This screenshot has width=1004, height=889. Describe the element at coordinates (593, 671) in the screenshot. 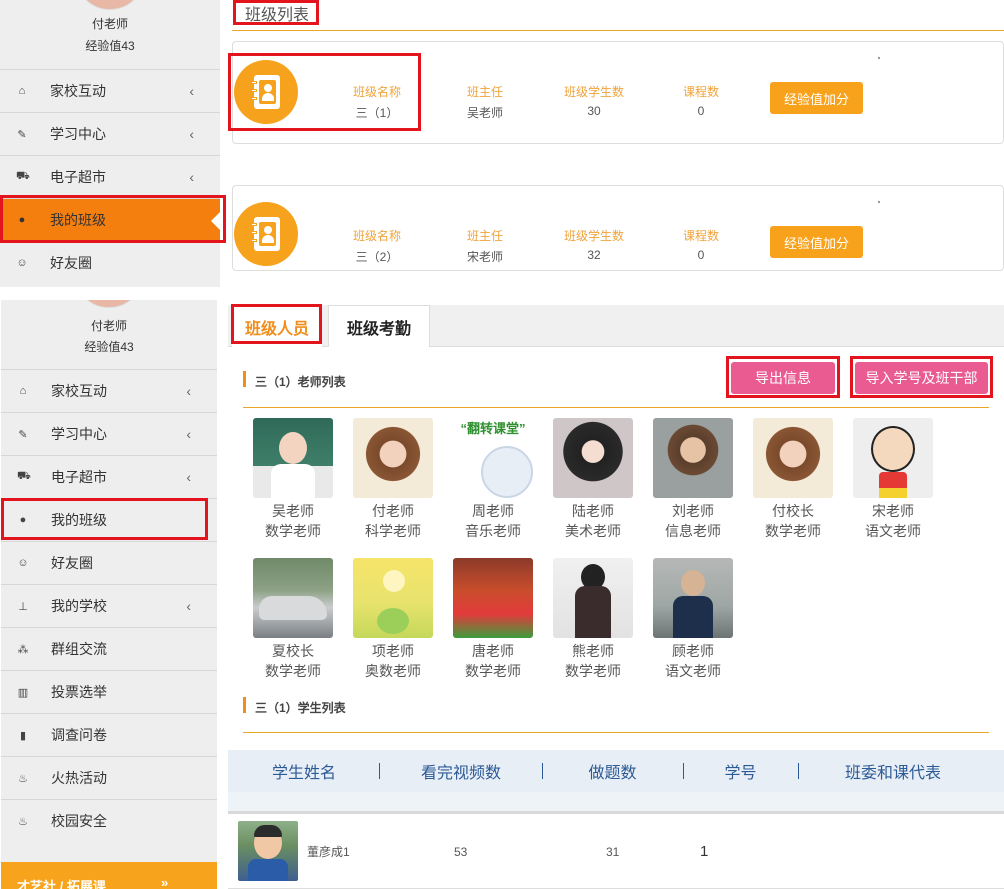

I see `teacher-role: 数学老师` at that location.